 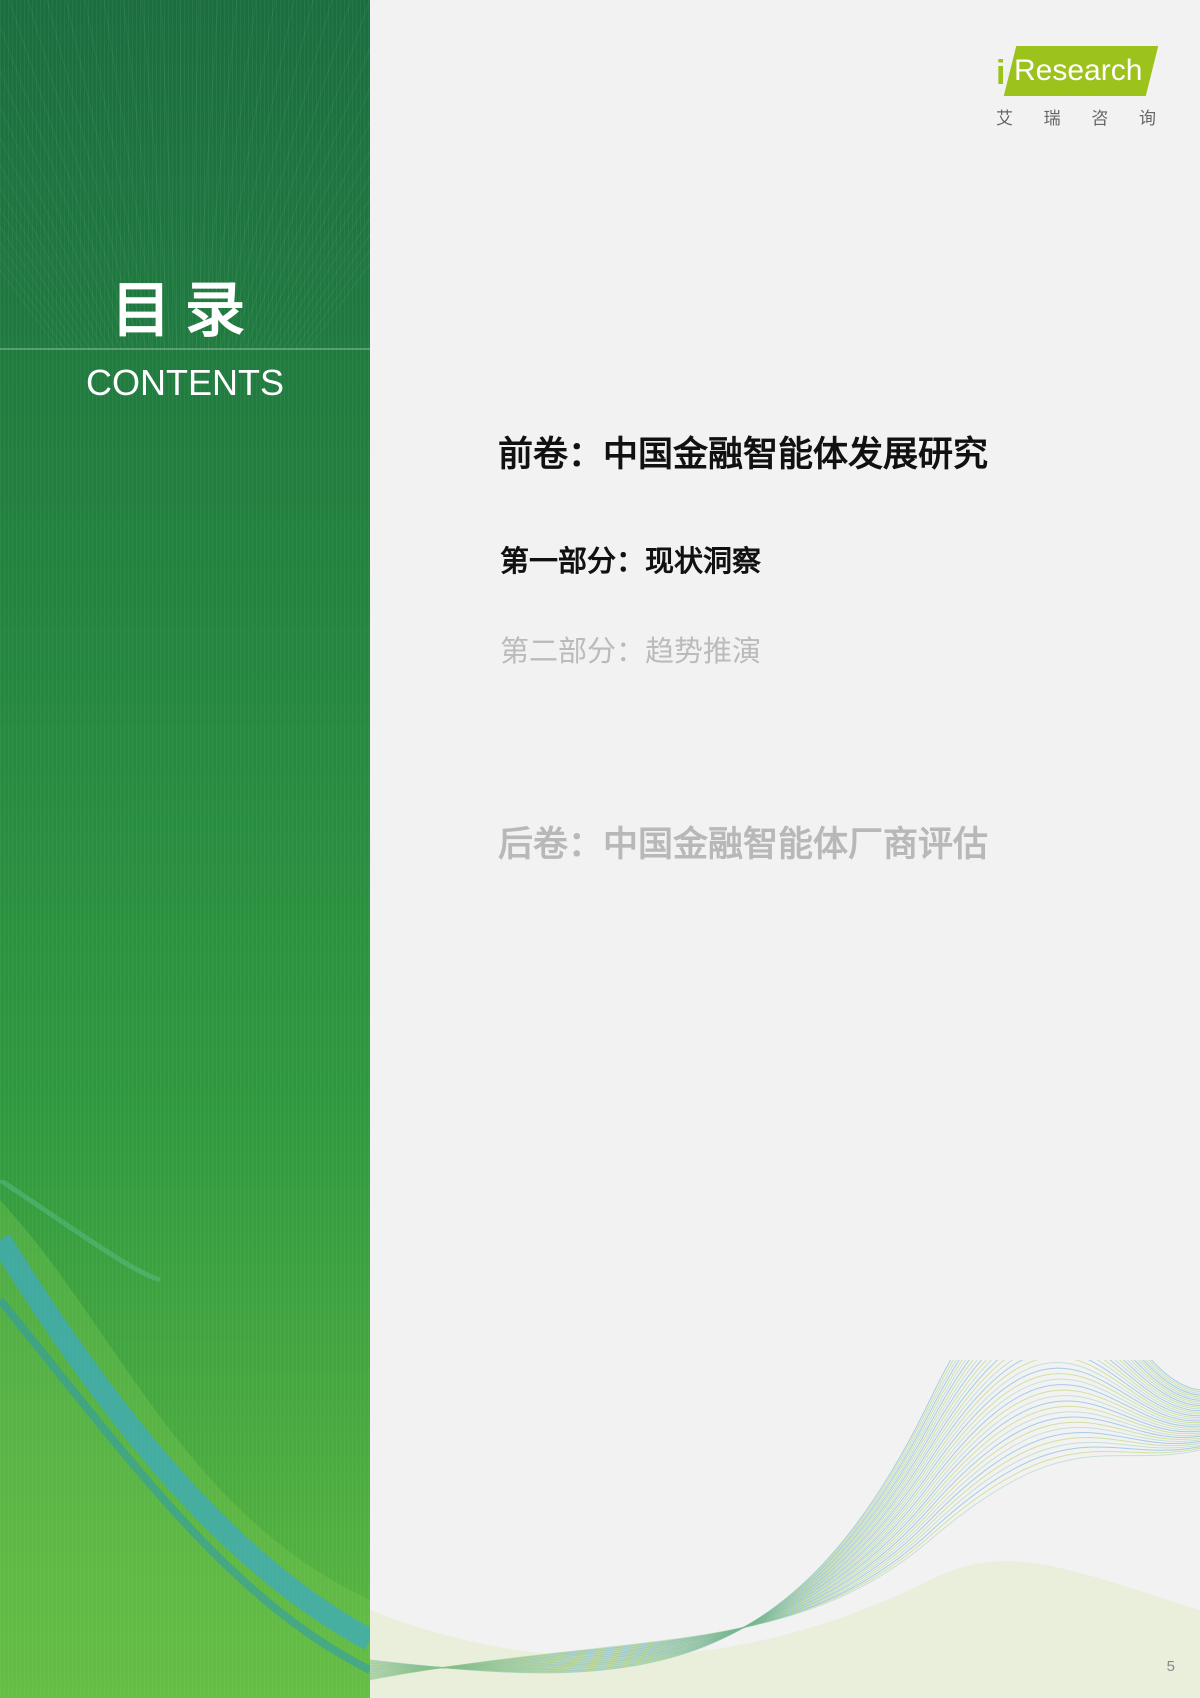 What do you see at coordinates (1076, 116) in the screenshot?
I see `logo-chinese-name: 艾 瑞 咨 询` at bounding box center [1076, 116].